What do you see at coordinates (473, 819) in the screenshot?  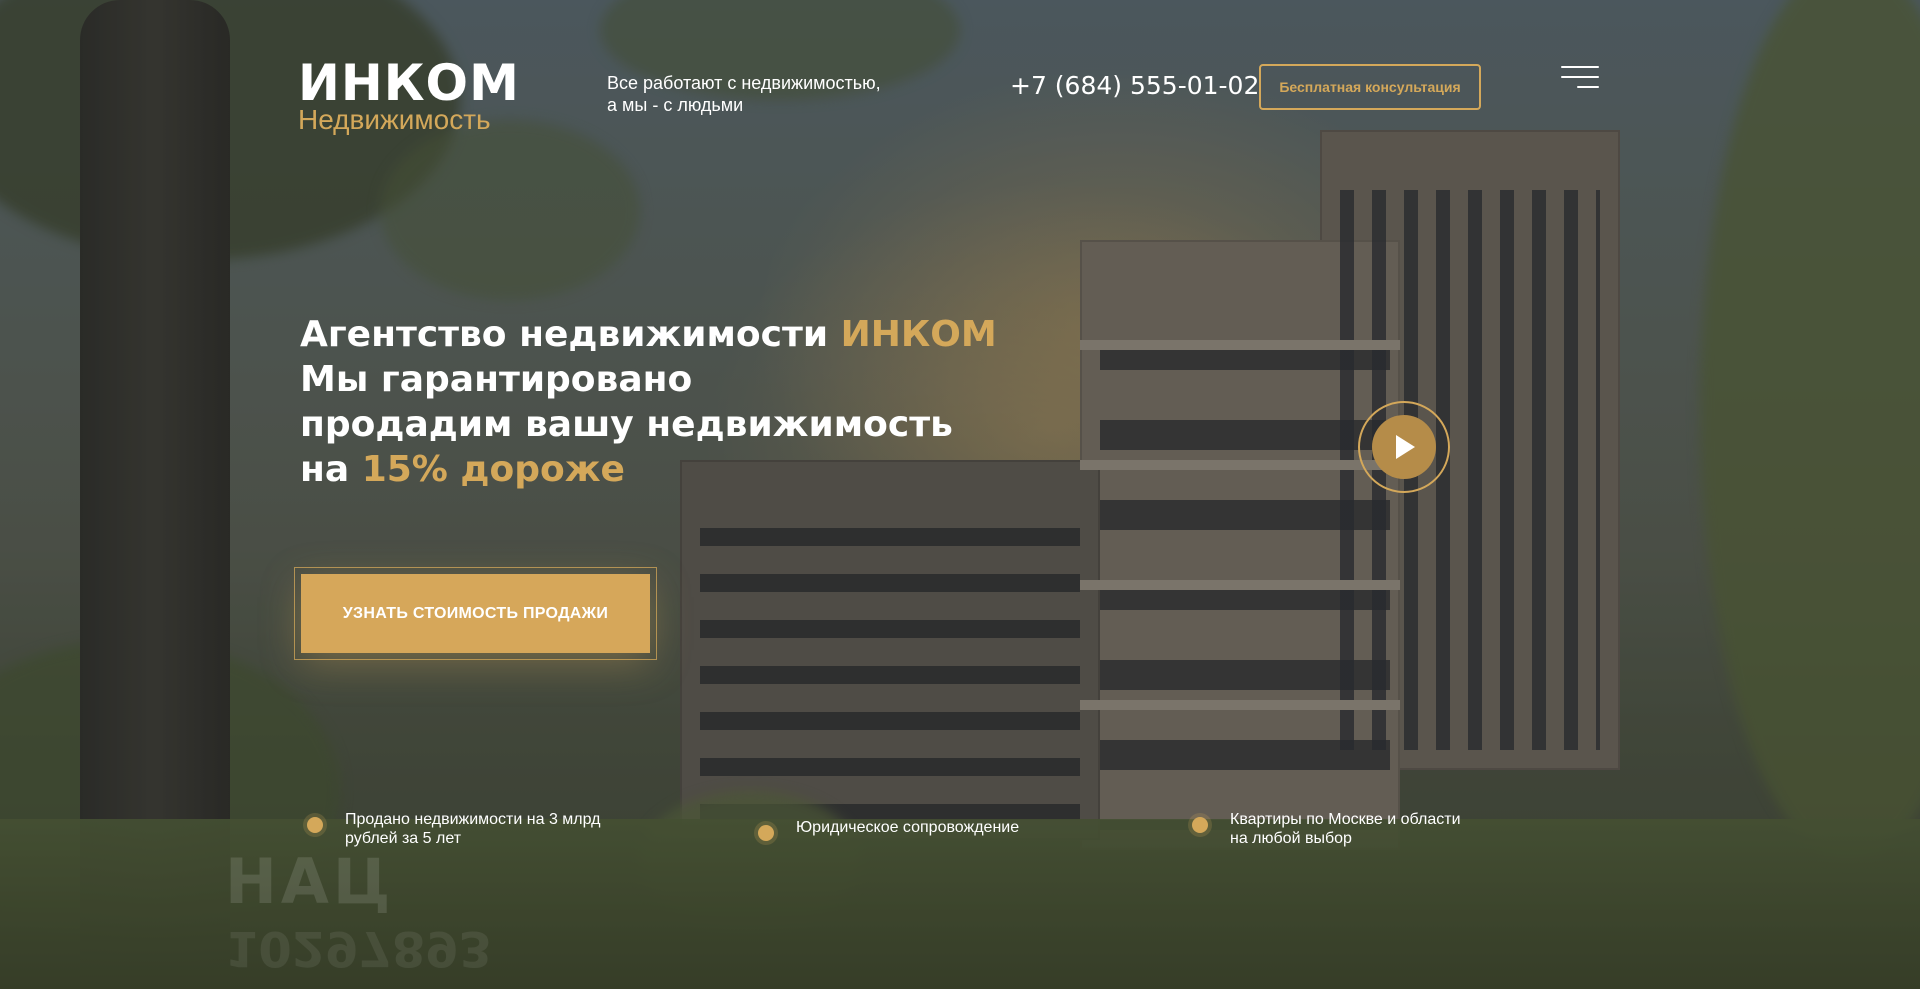 I see `feature-line-1: Продано недвижимости на 3 млрд` at bounding box center [473, 819].